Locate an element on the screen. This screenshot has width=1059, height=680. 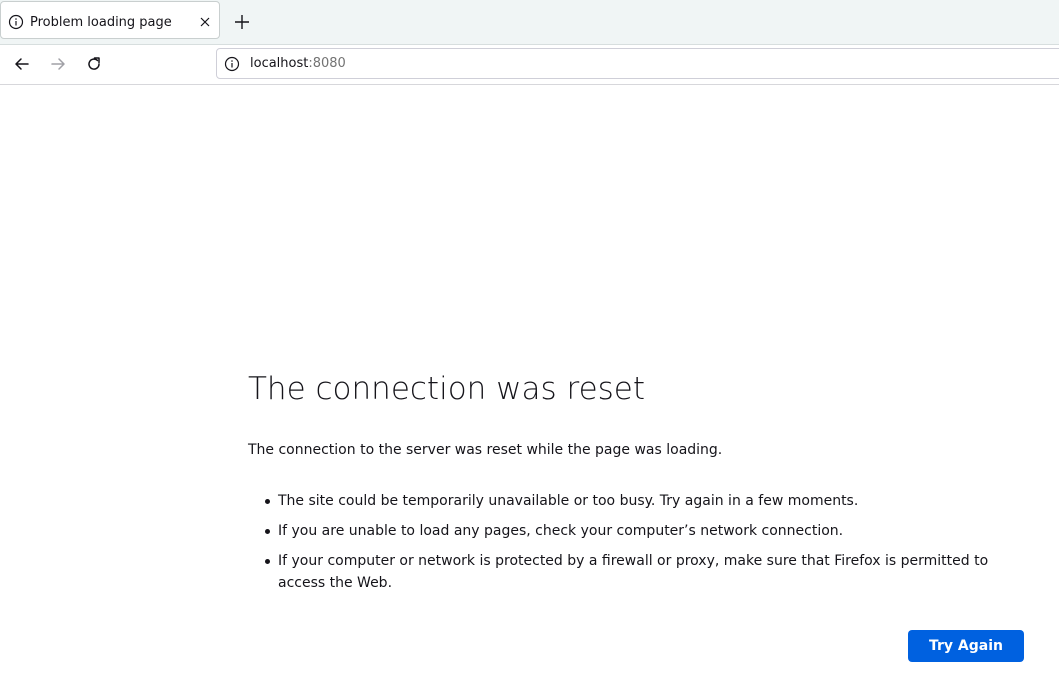
forward-arrow-icon is located at coordinates (58, 64).